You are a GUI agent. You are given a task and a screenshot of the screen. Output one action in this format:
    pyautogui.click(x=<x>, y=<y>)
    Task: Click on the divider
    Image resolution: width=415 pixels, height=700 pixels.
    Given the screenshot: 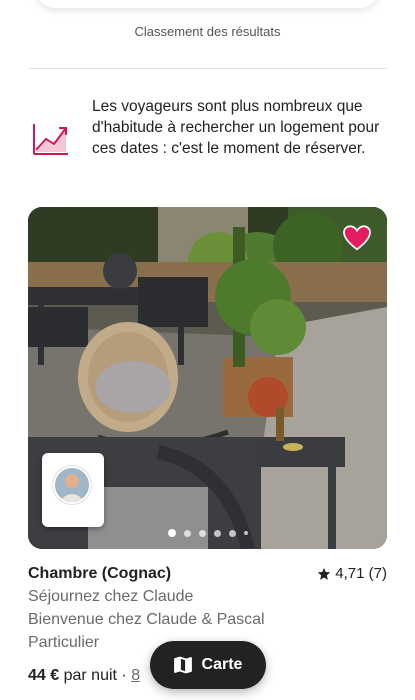 What is the action you would take?
    pyautogui.click(x=207, y=68)
    